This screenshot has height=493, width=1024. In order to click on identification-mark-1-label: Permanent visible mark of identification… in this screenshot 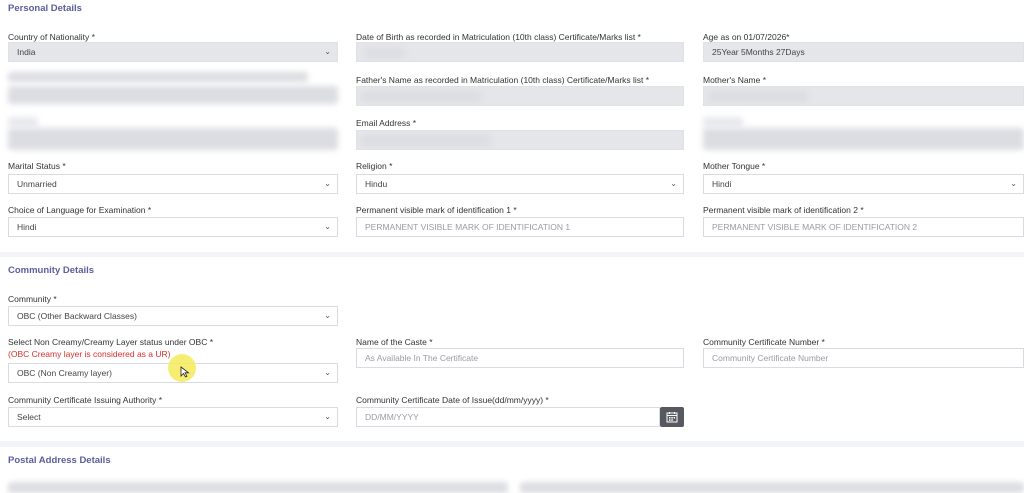, I will do `click(436, 210)`.